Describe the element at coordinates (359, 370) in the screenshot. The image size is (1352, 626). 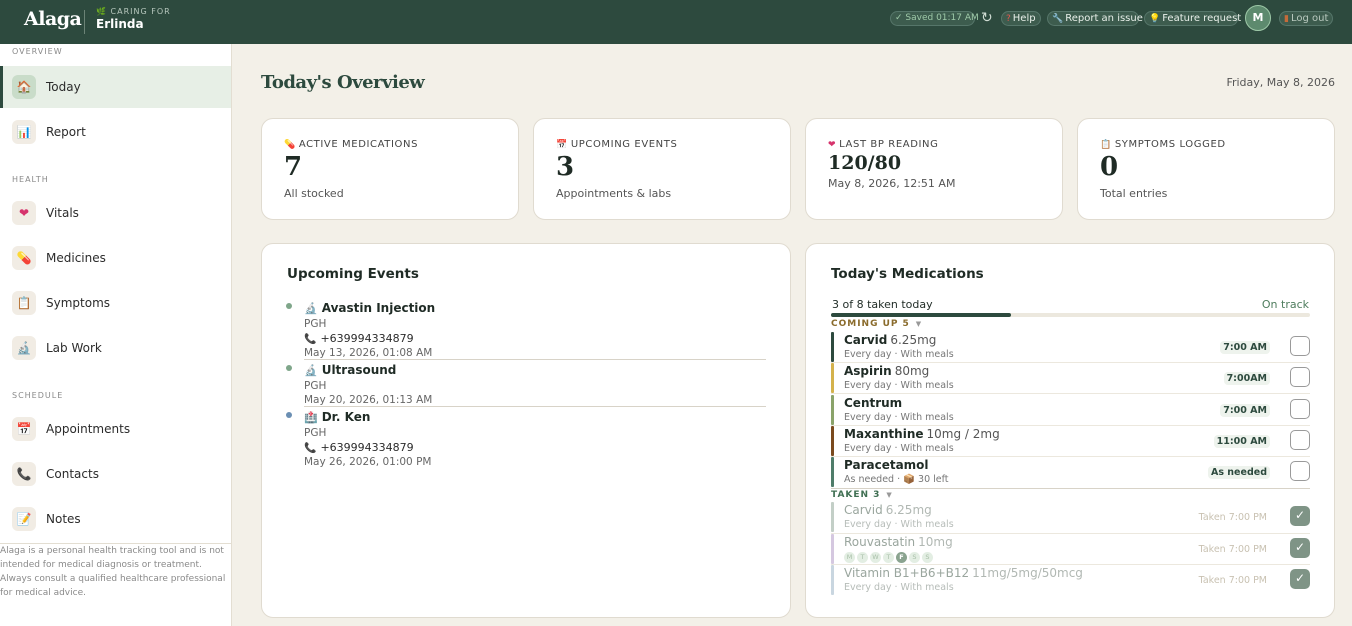
I see `event-title: Ultrasound` at that location.